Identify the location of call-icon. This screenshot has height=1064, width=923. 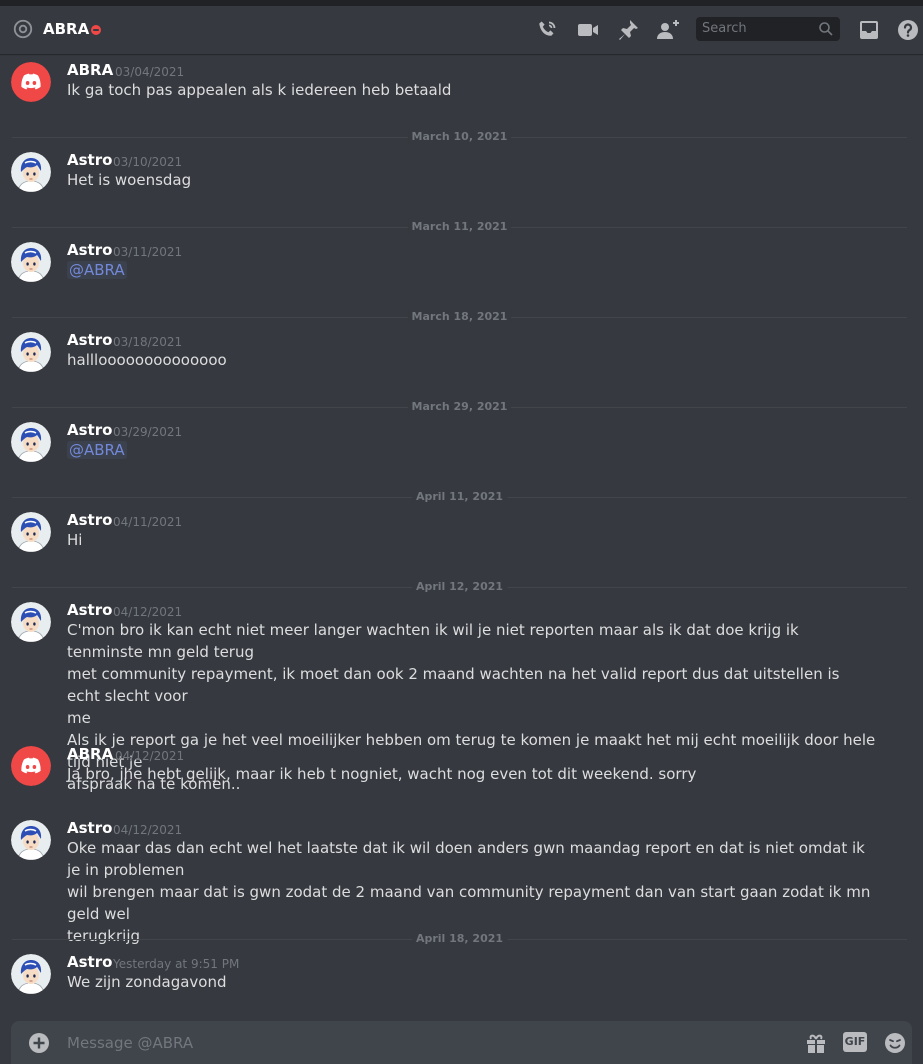
(547, 30).